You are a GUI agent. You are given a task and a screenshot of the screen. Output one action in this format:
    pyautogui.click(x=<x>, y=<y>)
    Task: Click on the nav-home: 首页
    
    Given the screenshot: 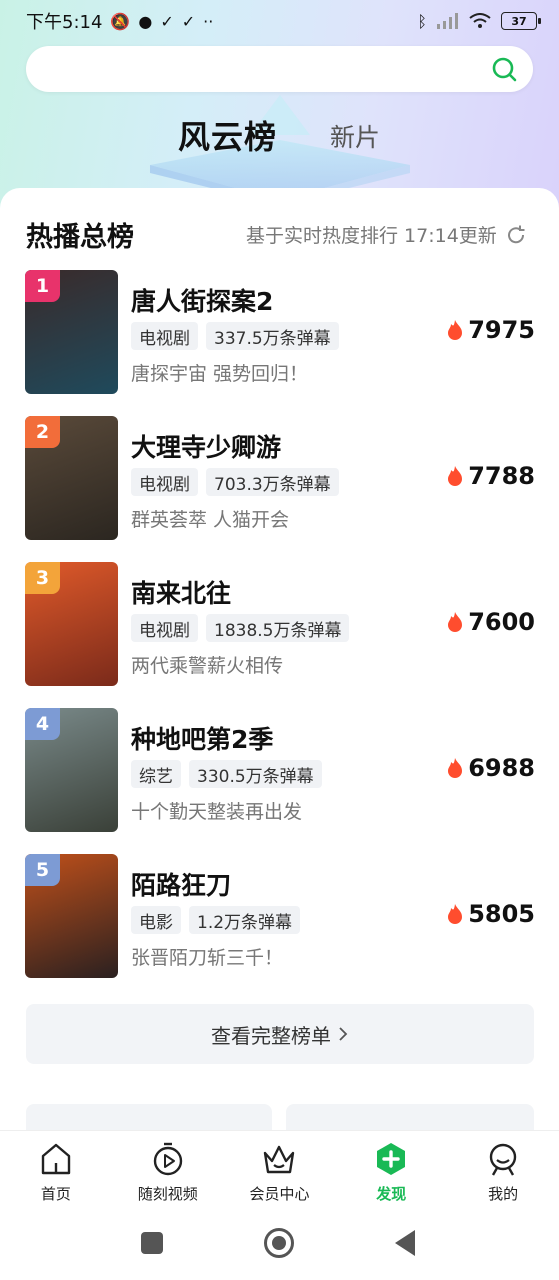 What is the action you would take?
    pyautogui.click(x=56, y=1171)
    